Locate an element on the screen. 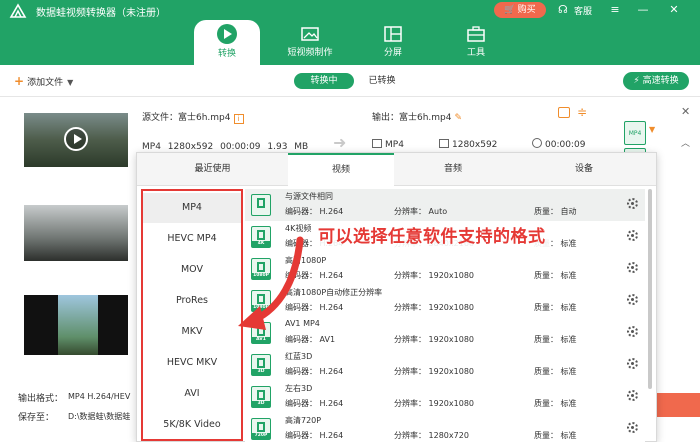 Image resolution: width=700 pixels, height=442 pixels. tab-short-video-label: 短视频制作 is located at coordinates (310, 53).